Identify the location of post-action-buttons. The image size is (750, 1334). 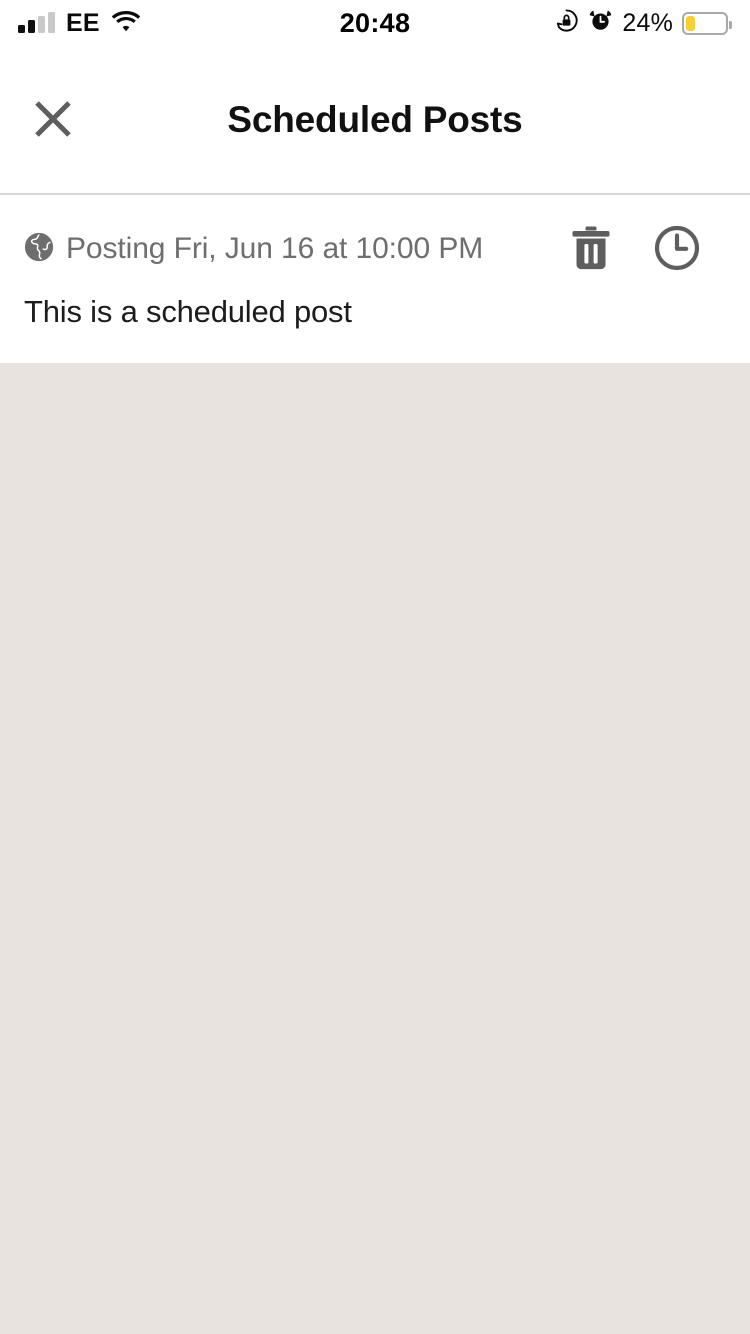
(646, 249).